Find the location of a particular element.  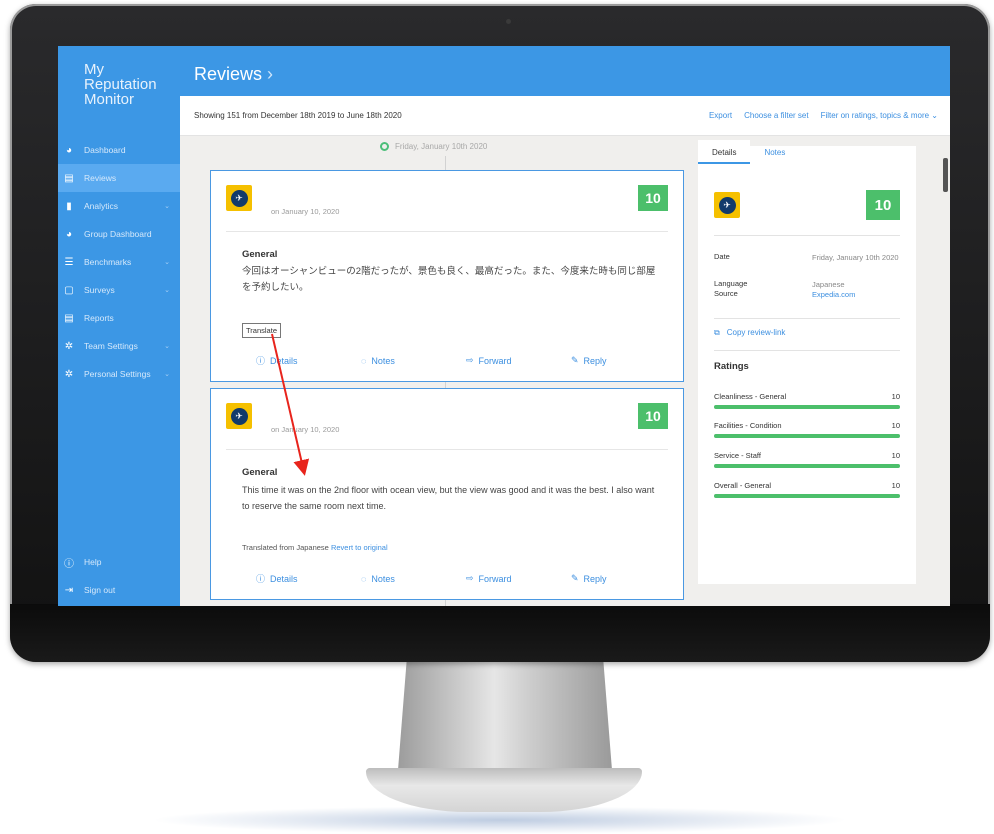

annotation-arrow is located at coordinates (290, 404).